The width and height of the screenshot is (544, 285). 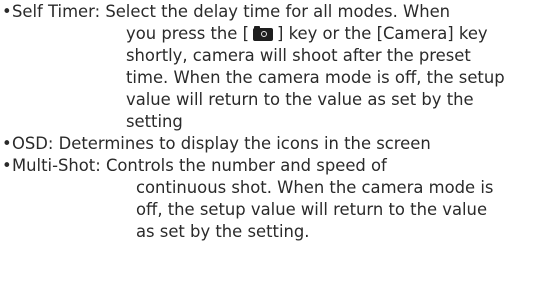 I want to click on multi-shot-line-4: as set by the setting., so click(x=223, y=231).